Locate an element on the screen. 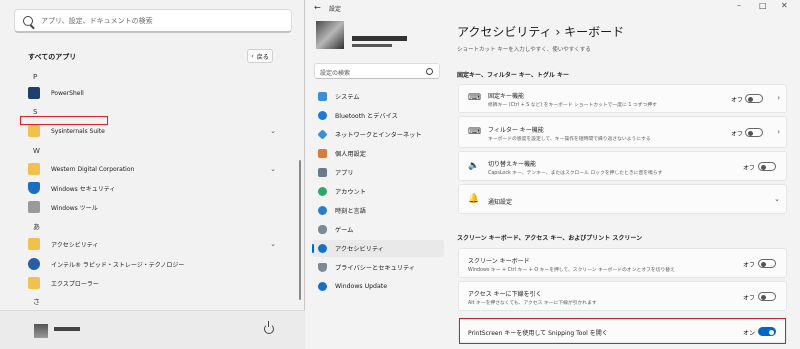  keyboard-icon: ⌨ is located at coordinates (474, 98).